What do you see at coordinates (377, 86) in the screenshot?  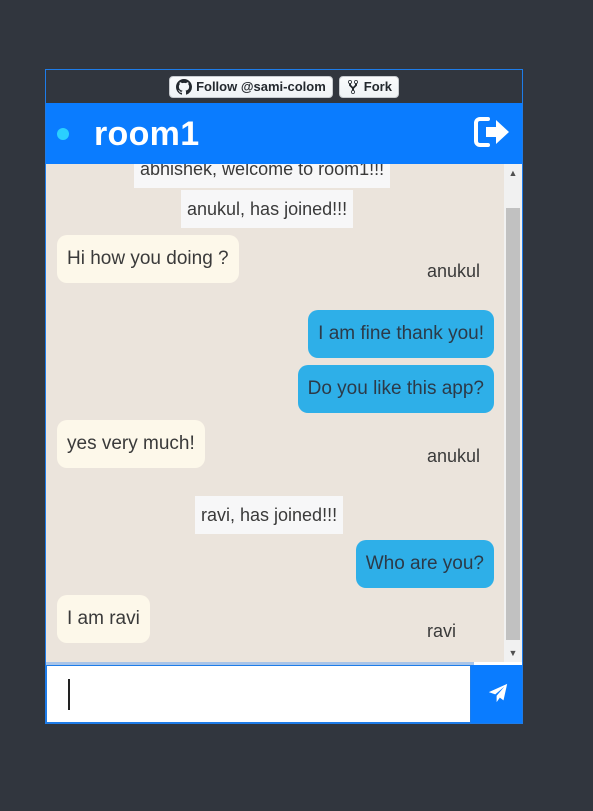 I see `github-fork-label: Fork` at bounding box center [377, 86].